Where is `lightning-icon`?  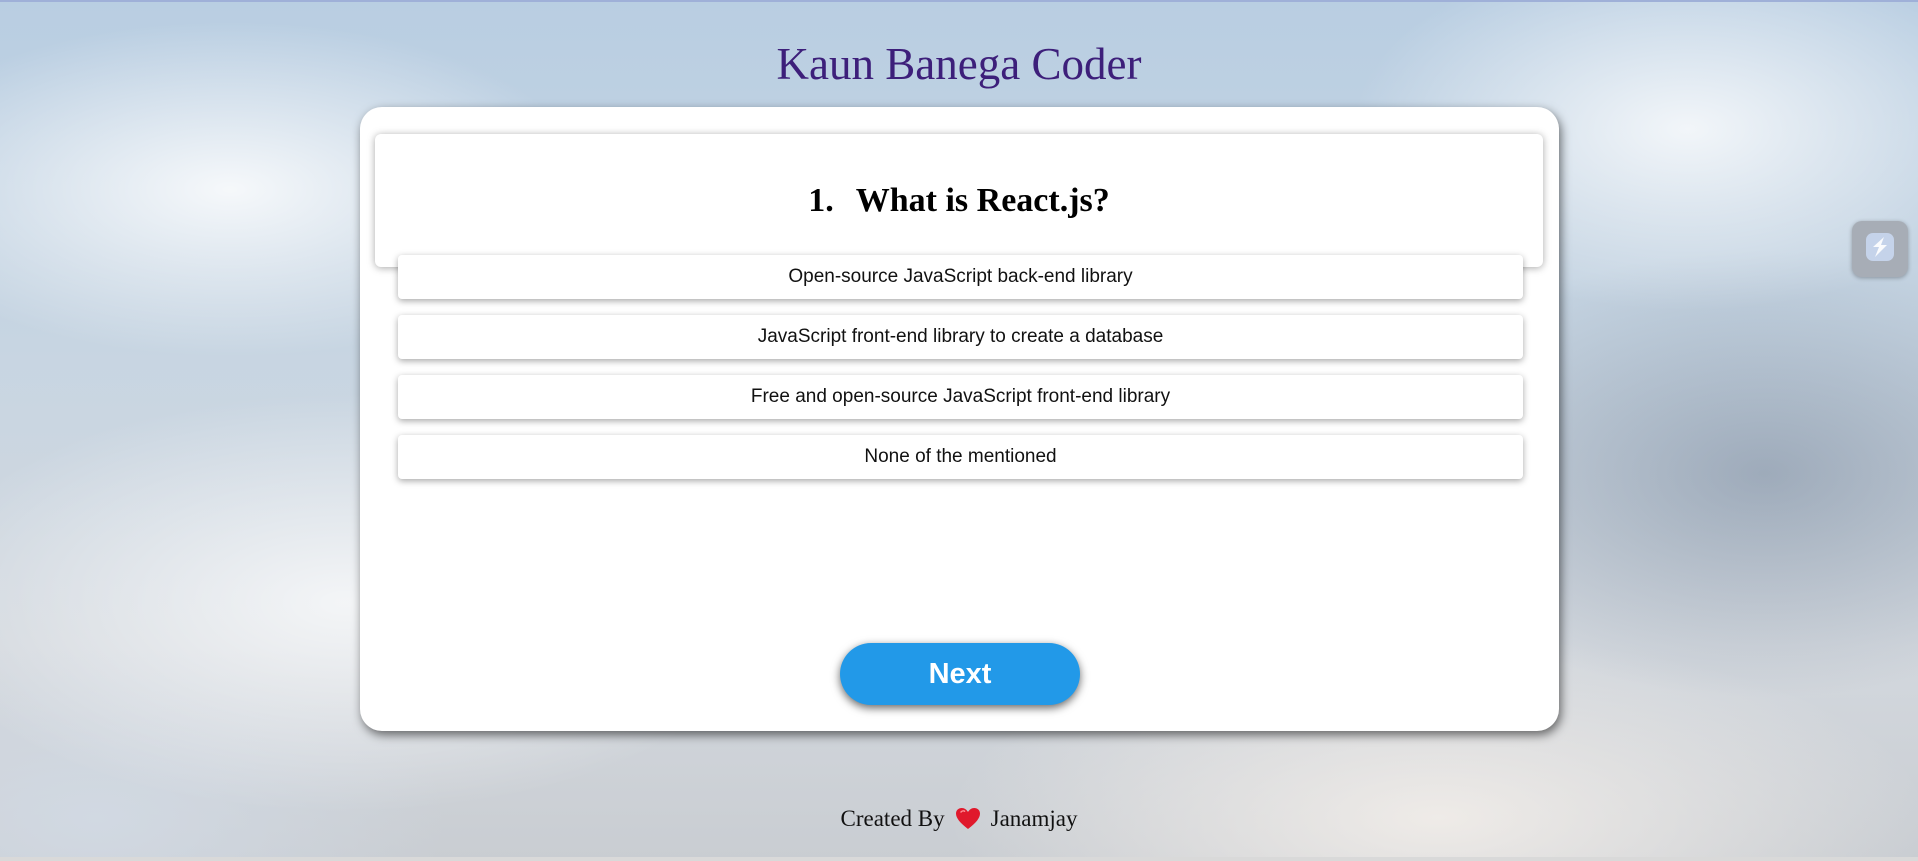 lightning-icon is located at coordinates (1880, 249).